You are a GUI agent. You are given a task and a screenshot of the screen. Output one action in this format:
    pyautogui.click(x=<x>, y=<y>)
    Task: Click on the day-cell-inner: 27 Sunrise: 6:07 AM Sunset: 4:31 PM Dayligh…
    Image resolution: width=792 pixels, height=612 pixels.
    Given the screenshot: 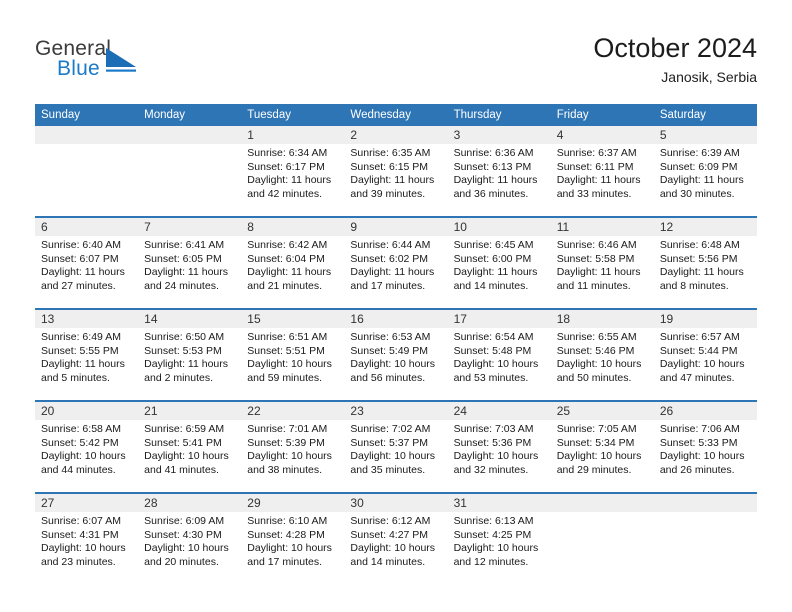 What is the action you would take?
    pyautogui.click(x=87, y=539)
    